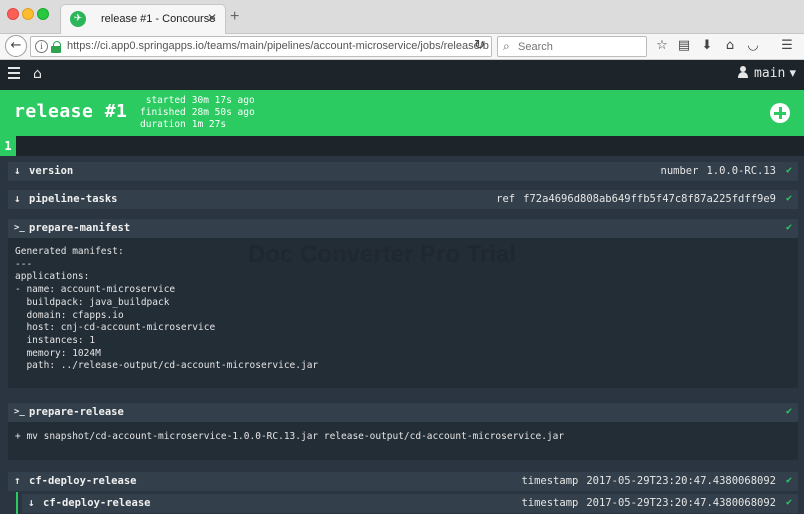  What do you see at coordinates (684, 45) in the screenshot?
I see `reading-list-icon: ▤` at bounding box center [684, 45].